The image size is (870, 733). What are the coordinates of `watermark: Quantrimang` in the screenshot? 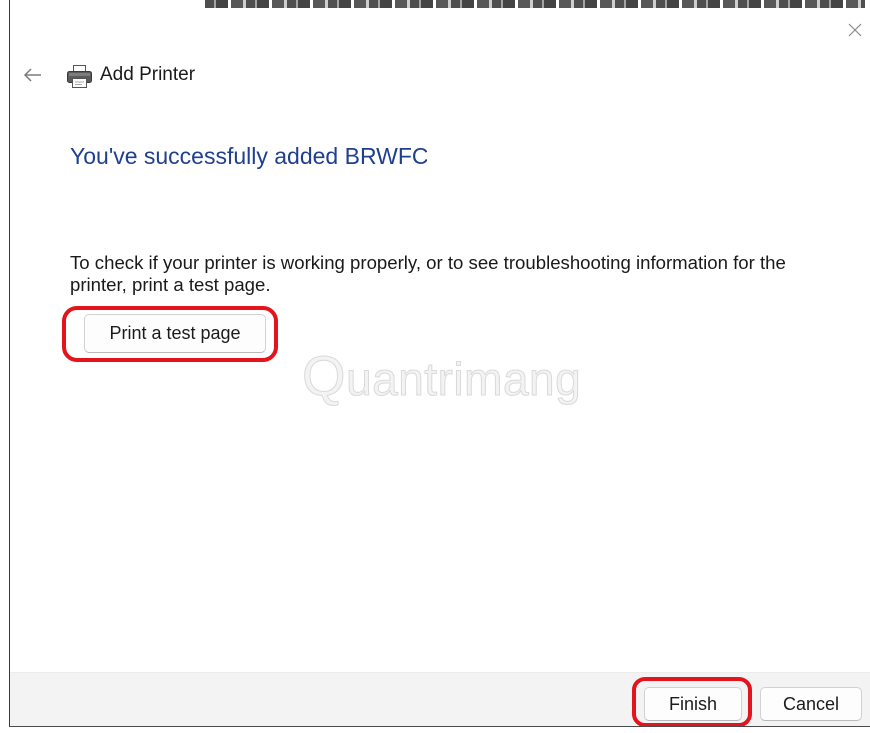 It's located at (441, 375).